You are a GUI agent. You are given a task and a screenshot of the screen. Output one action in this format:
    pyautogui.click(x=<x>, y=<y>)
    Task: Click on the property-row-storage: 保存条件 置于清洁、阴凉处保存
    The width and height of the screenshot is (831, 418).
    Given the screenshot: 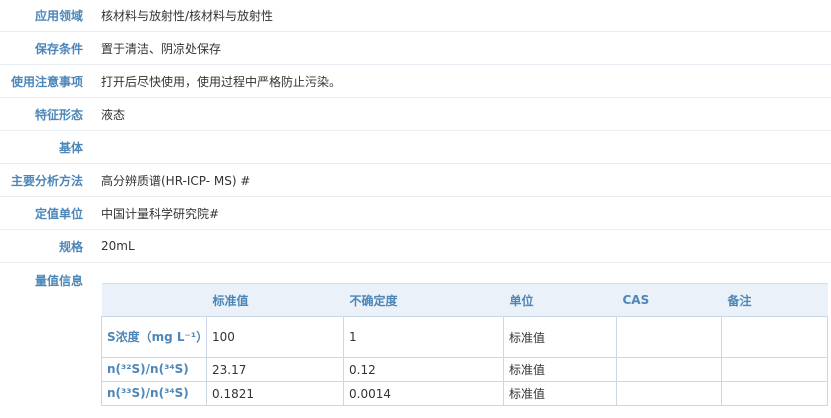 What is the action you would take?
    pyautogui.click(x=415, y=48)
    